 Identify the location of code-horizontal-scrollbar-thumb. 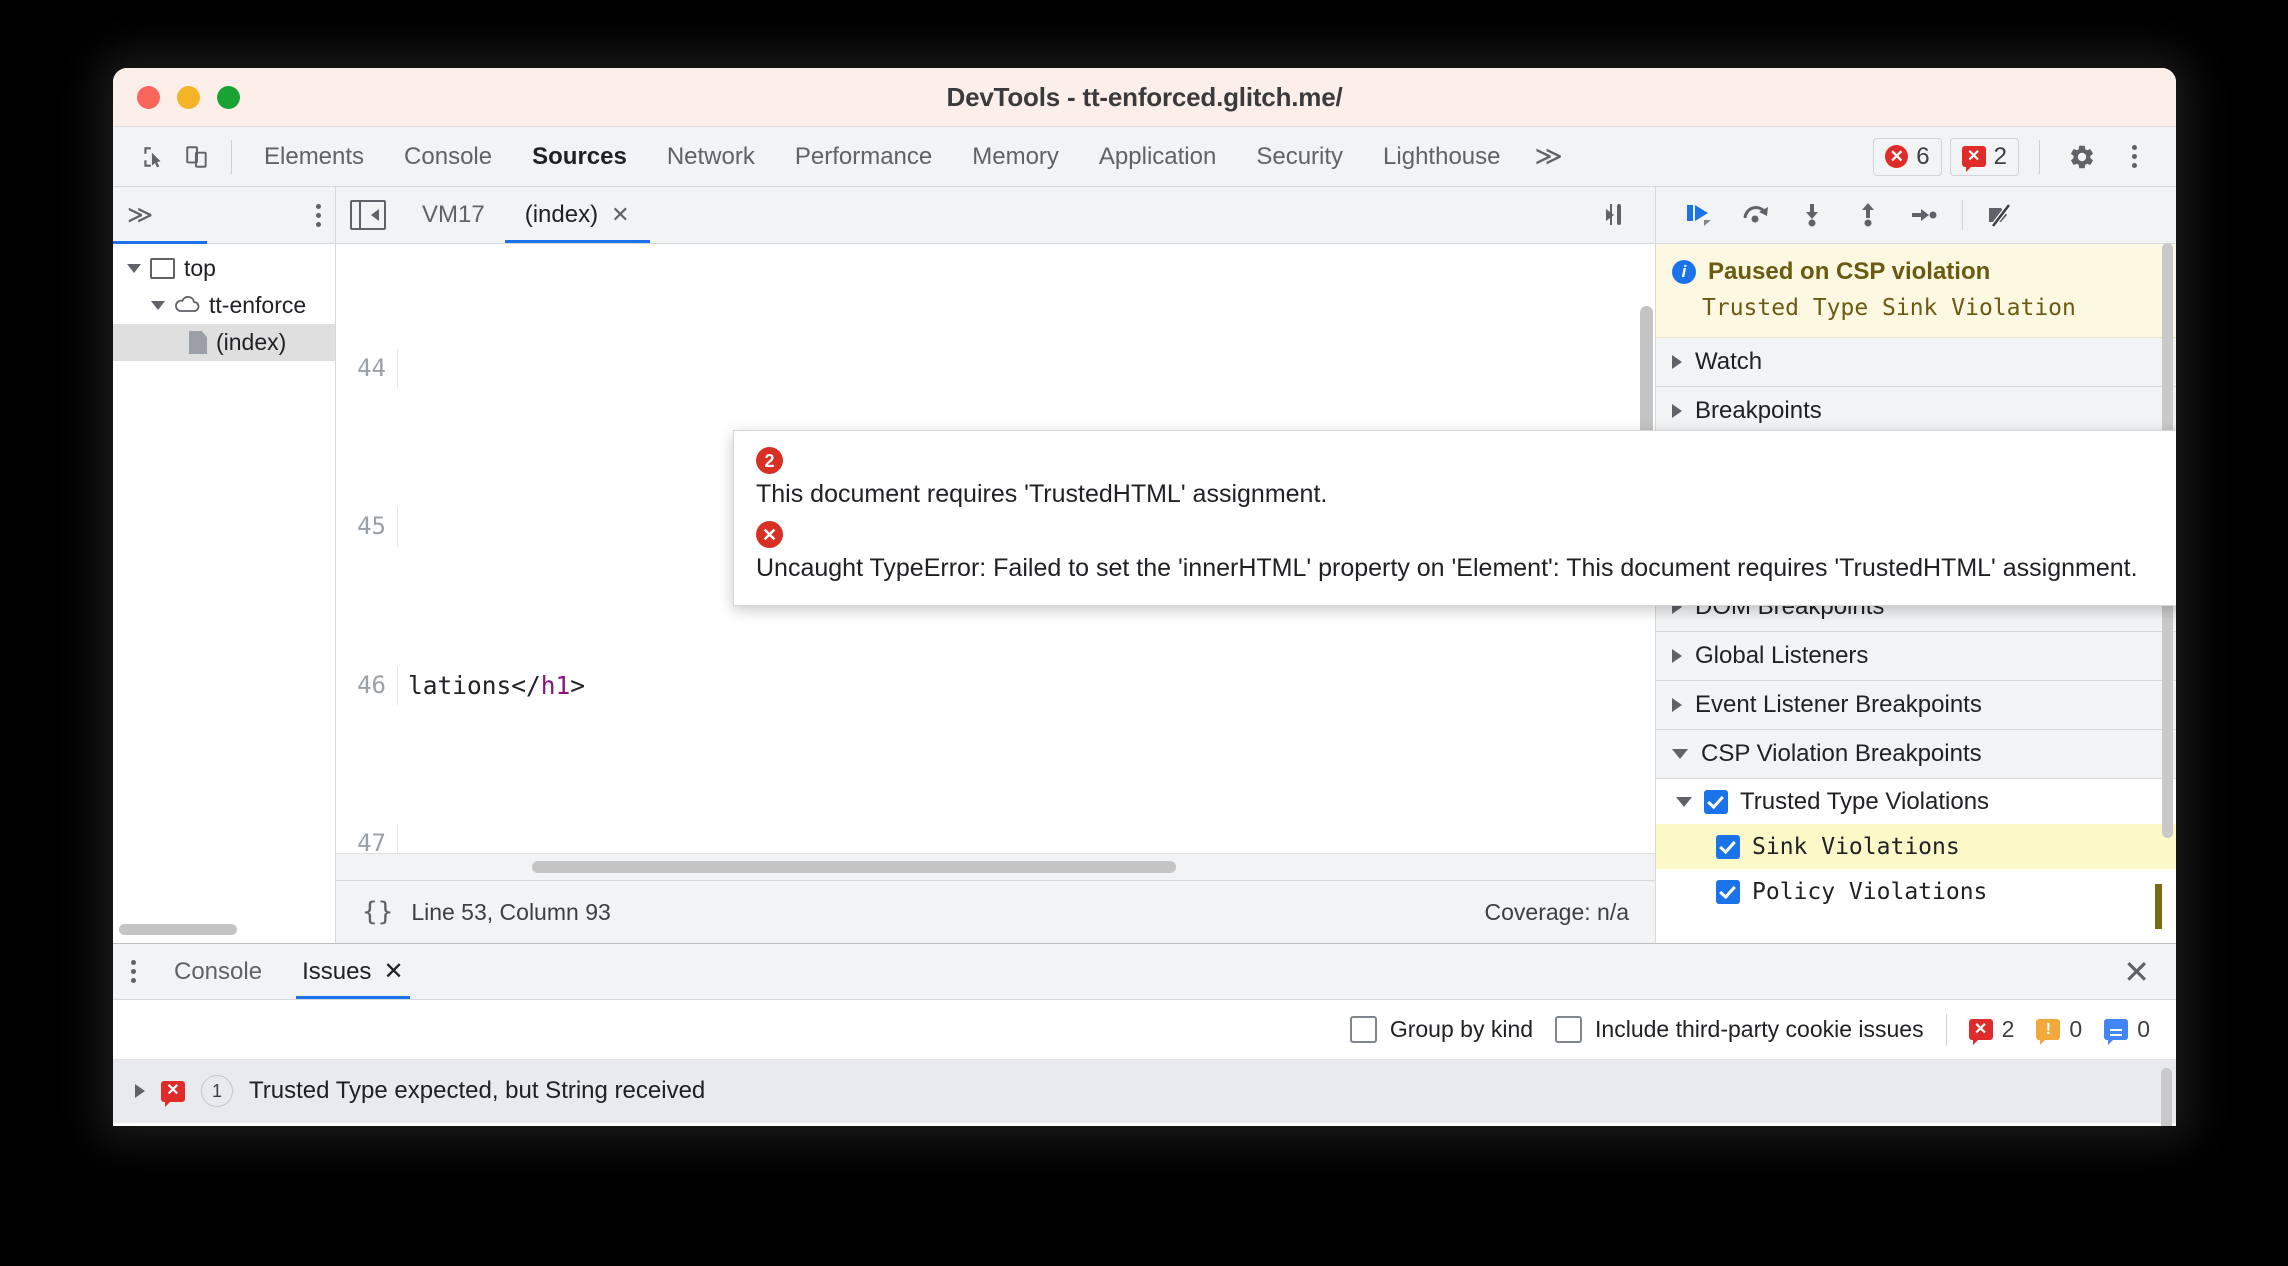
(854, 867).